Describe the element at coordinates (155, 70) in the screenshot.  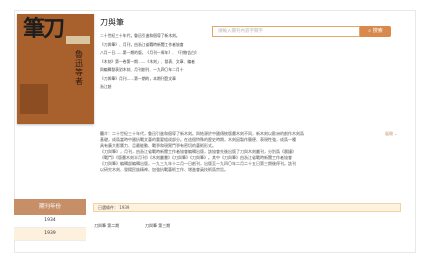
I see `toc-item: 與編輯發表對木刻、月刊創刊、一九四〇年二月十` at that location.